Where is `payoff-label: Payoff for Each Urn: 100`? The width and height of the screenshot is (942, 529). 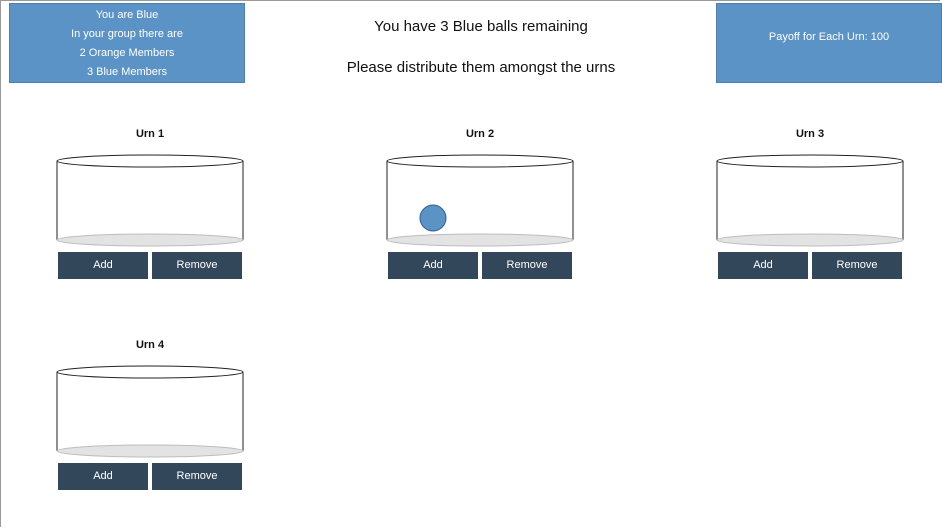 payoff-label: Payoff for Each Urn: 100 is located at coordinates (829, 37).